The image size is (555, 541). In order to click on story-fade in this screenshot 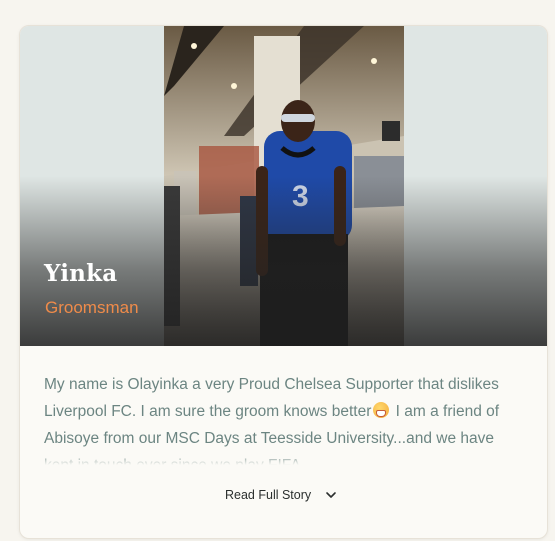, I will do `click(285, 459)`.